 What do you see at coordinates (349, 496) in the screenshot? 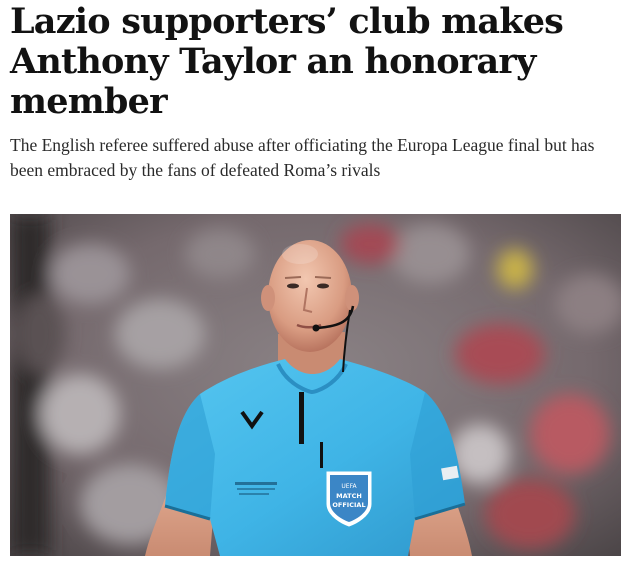
I see `badge-text: MATCH` at bounding box center [349, 496].